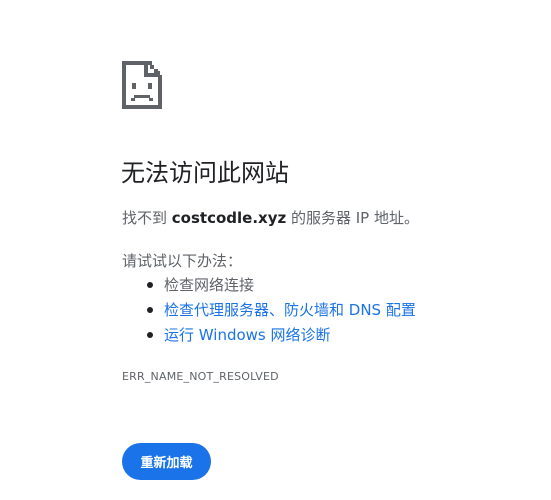 Image resolution: width=551 pixels, height=500 pixels. I want to click on sad-page-icon, so click(142, 85).